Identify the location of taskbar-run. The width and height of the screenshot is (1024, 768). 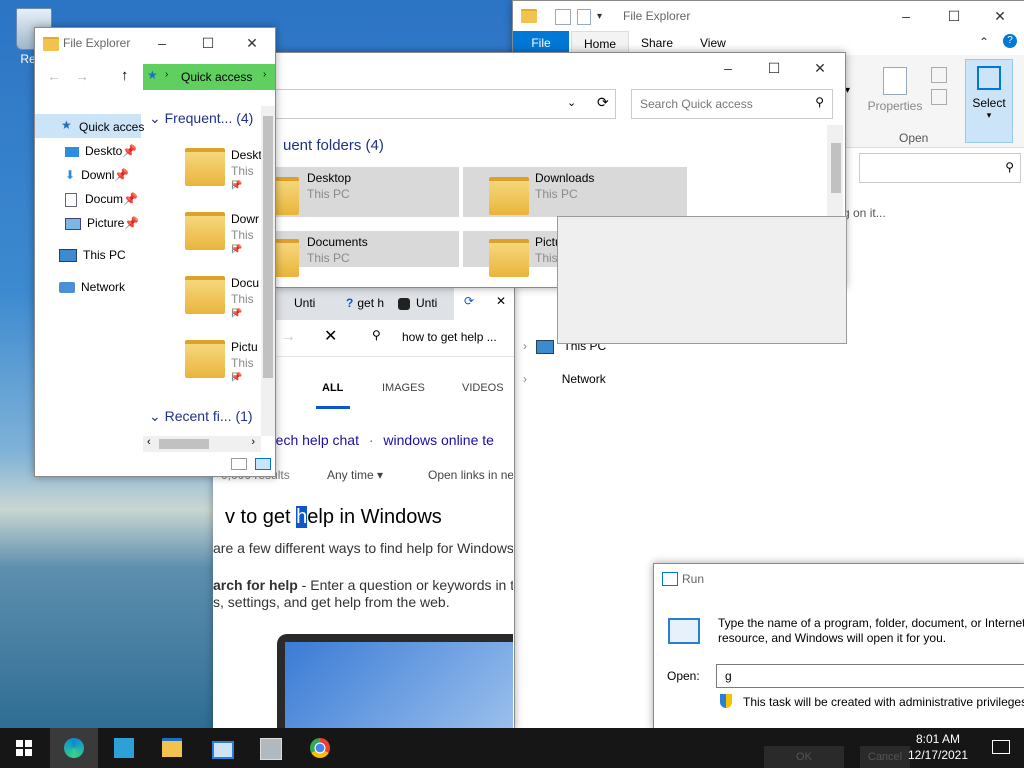
(222, 748).